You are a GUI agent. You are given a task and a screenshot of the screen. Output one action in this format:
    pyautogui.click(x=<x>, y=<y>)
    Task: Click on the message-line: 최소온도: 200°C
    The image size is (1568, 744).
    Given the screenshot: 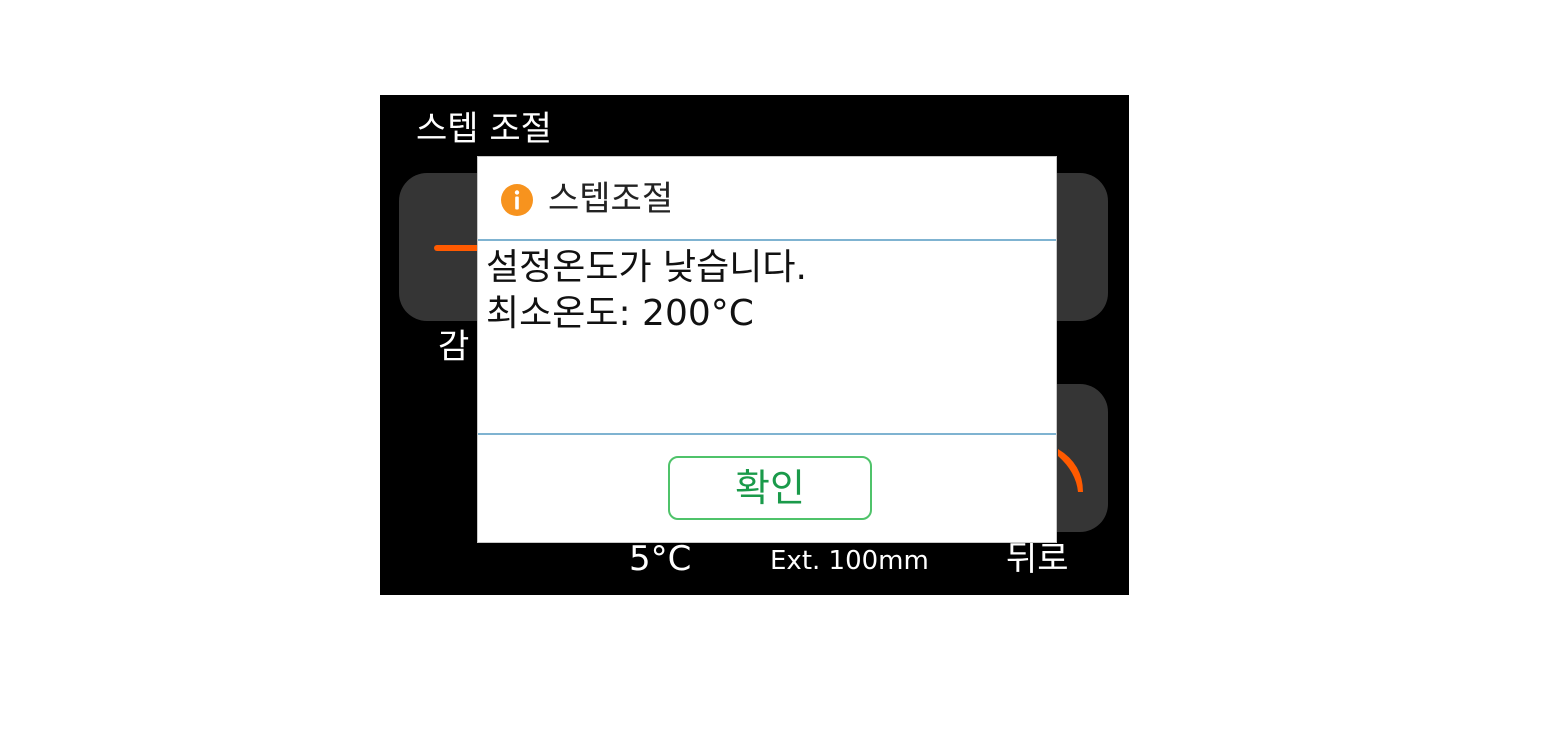 What is the action you would take?
    pyautogui.click(x=620, y=313)
    